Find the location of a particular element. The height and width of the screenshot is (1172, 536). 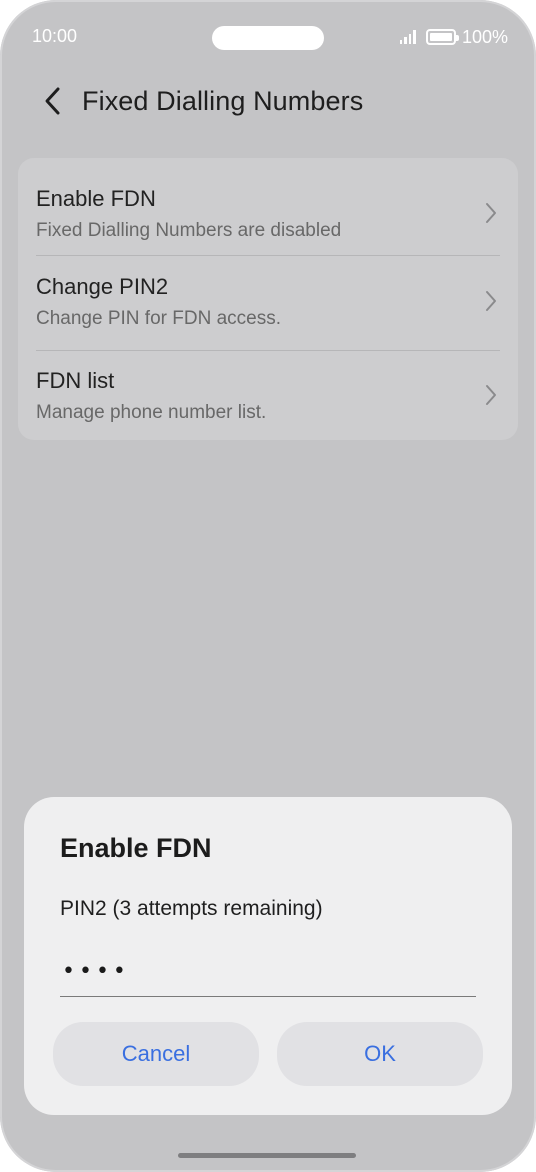

back-button is located at coordinates (53, 101).